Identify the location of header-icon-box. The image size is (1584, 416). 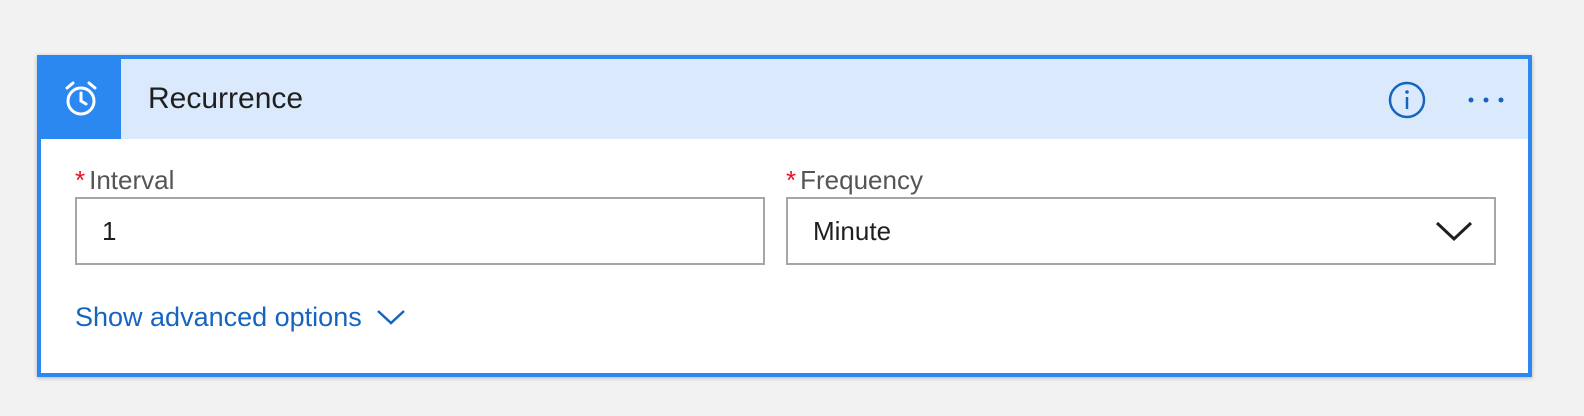
(81, 99).